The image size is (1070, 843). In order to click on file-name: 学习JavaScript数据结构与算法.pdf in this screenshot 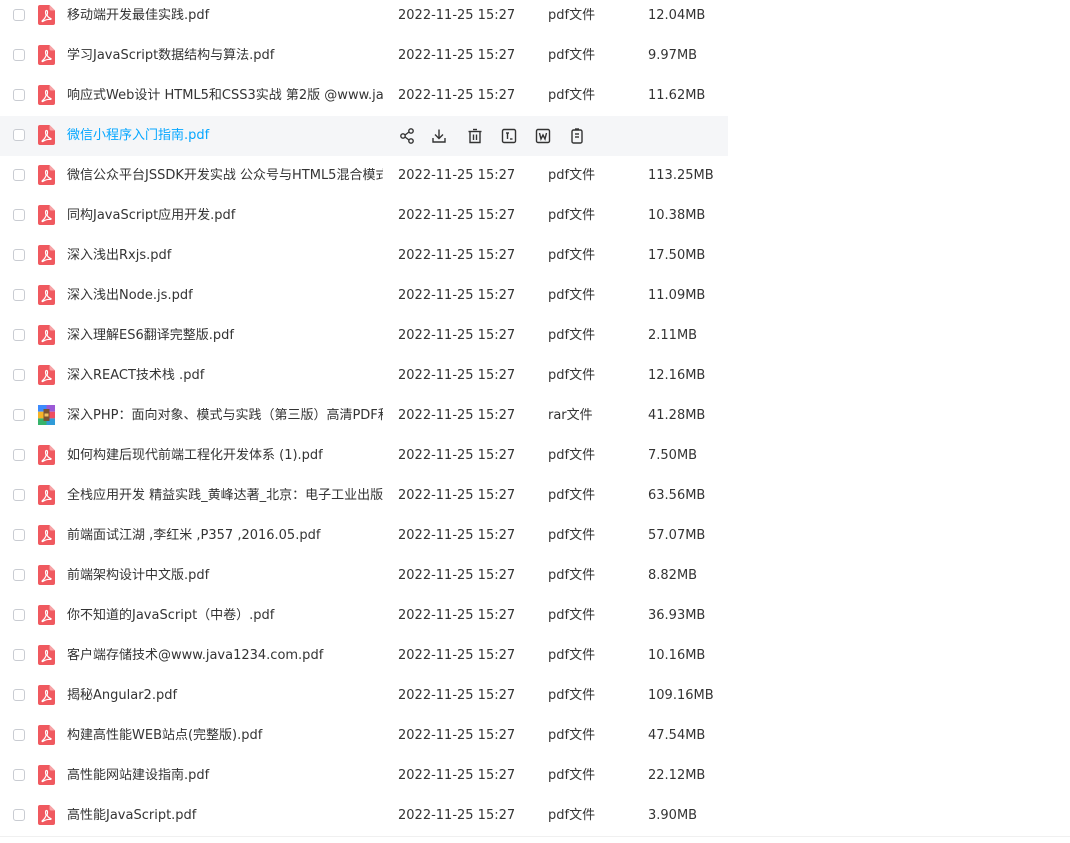, I will do `click(225, 56)`.